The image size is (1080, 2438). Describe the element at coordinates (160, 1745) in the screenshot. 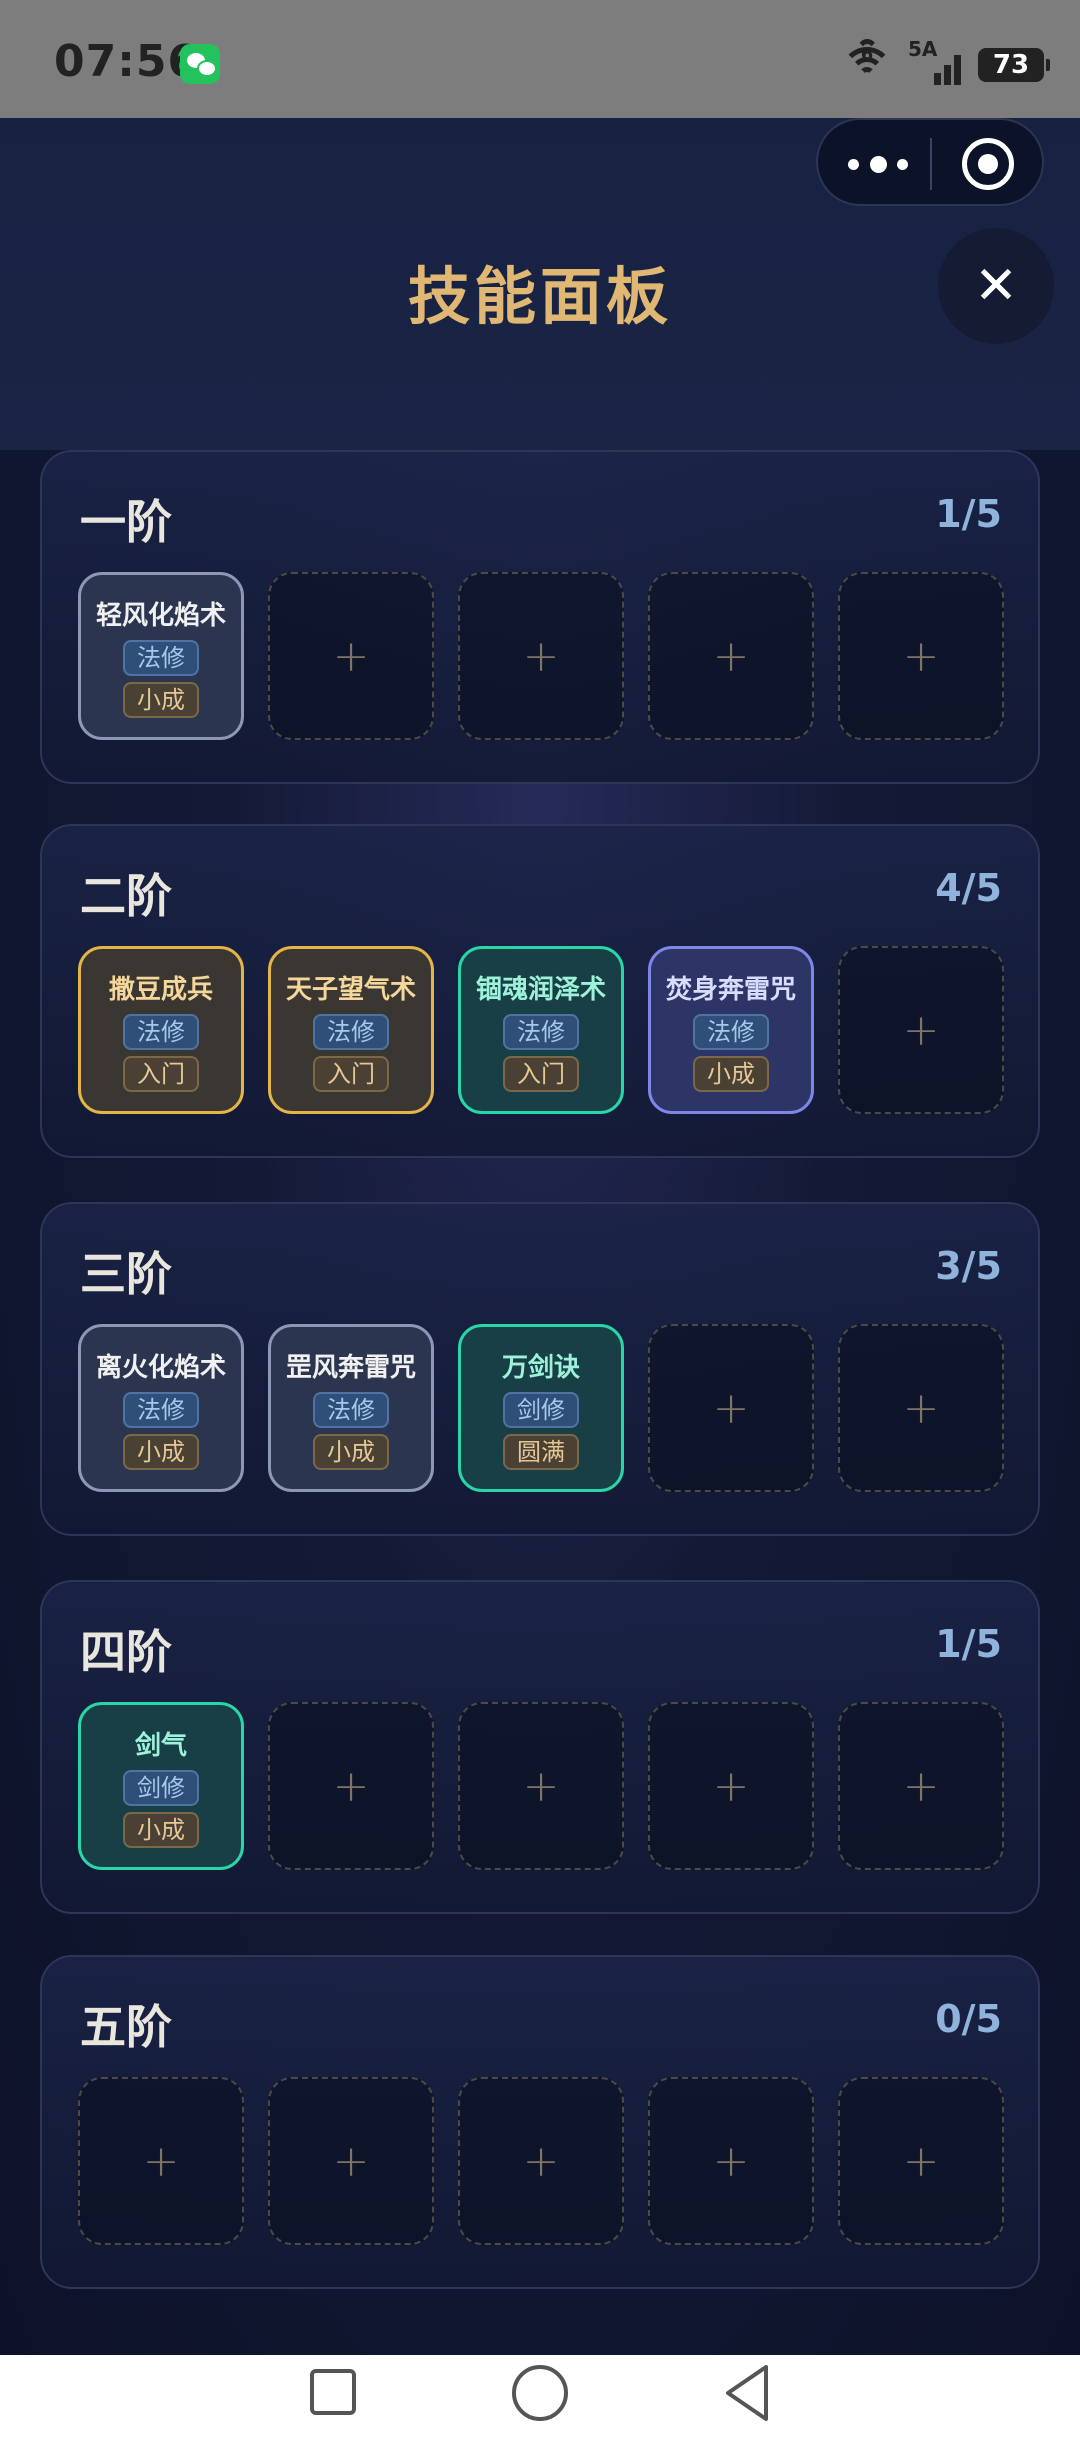

I see `skill-name: 剑气` at that location.